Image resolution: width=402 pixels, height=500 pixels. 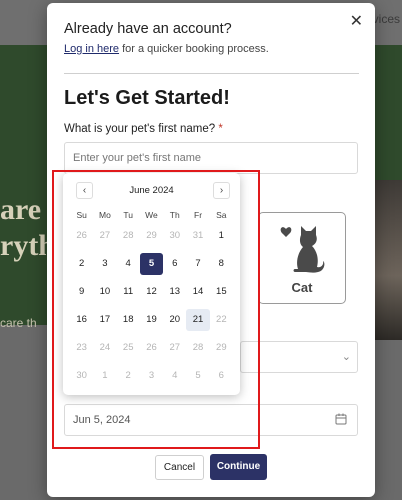 I want to click on weekday-label: Su, so click(x=81, y=215).